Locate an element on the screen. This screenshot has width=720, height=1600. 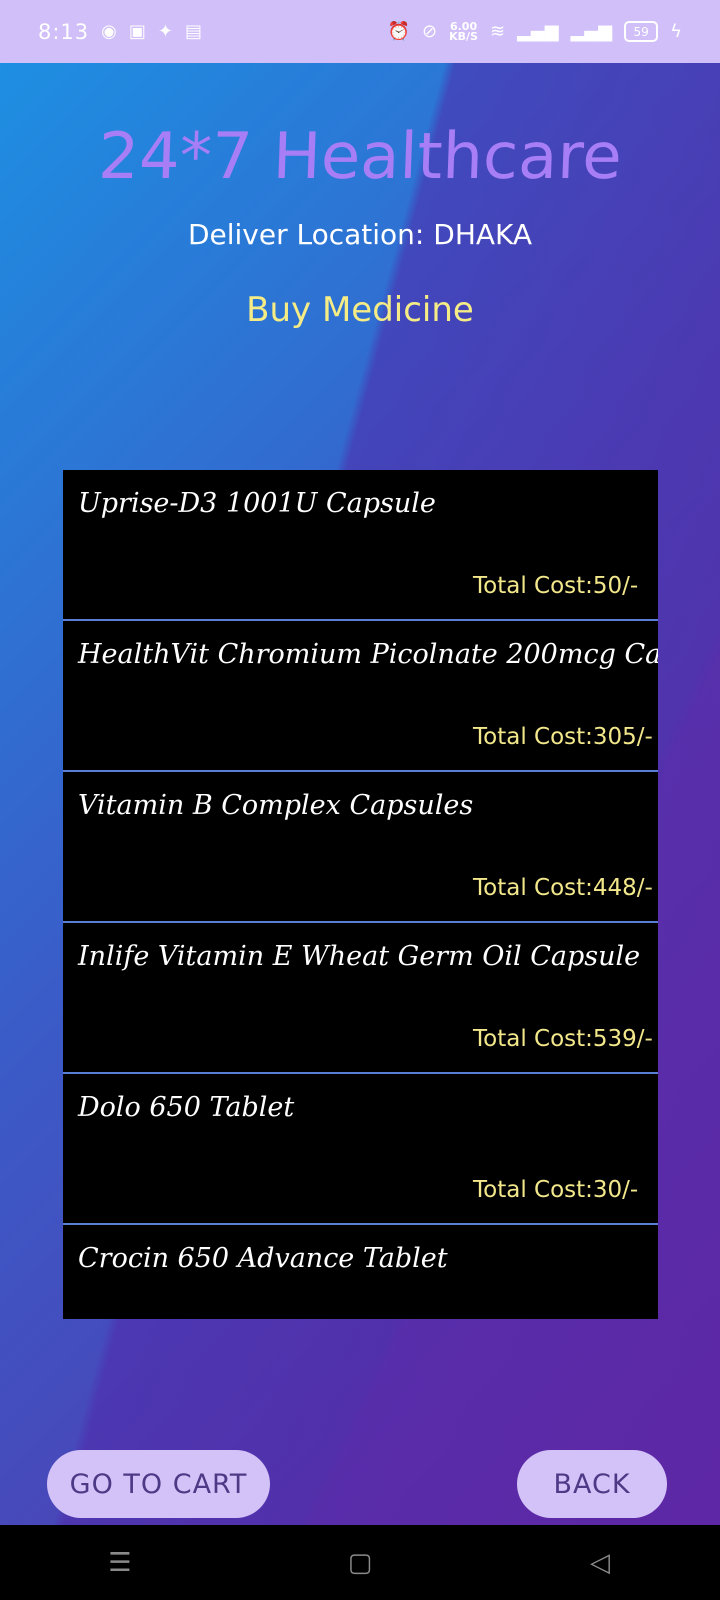
back-nav-icon: ◁ is located at coordinates (600, 1563).